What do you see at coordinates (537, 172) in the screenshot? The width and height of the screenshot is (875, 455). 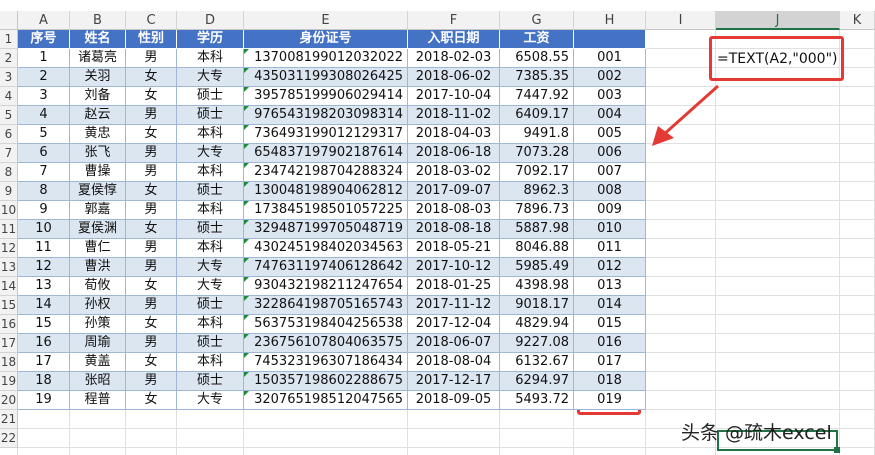 I see `table-cell: 7092.17` at bounding box center [537, 172].